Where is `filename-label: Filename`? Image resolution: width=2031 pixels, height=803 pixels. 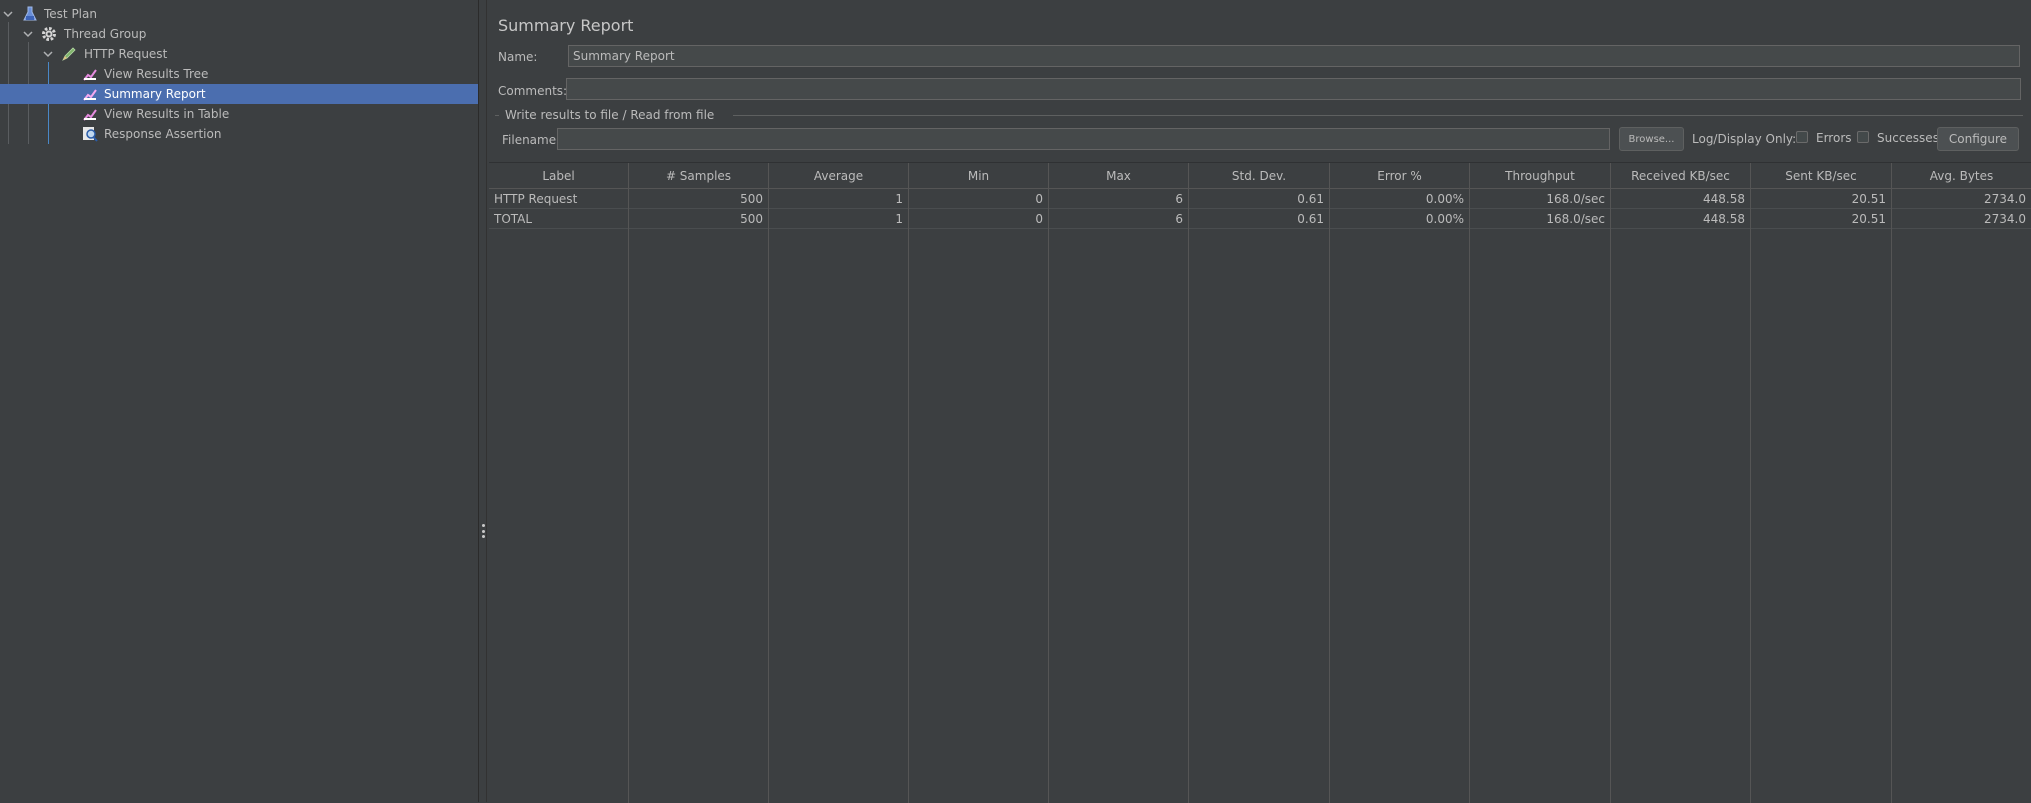
filename-label: Filename is located at coordinates (529, 140).